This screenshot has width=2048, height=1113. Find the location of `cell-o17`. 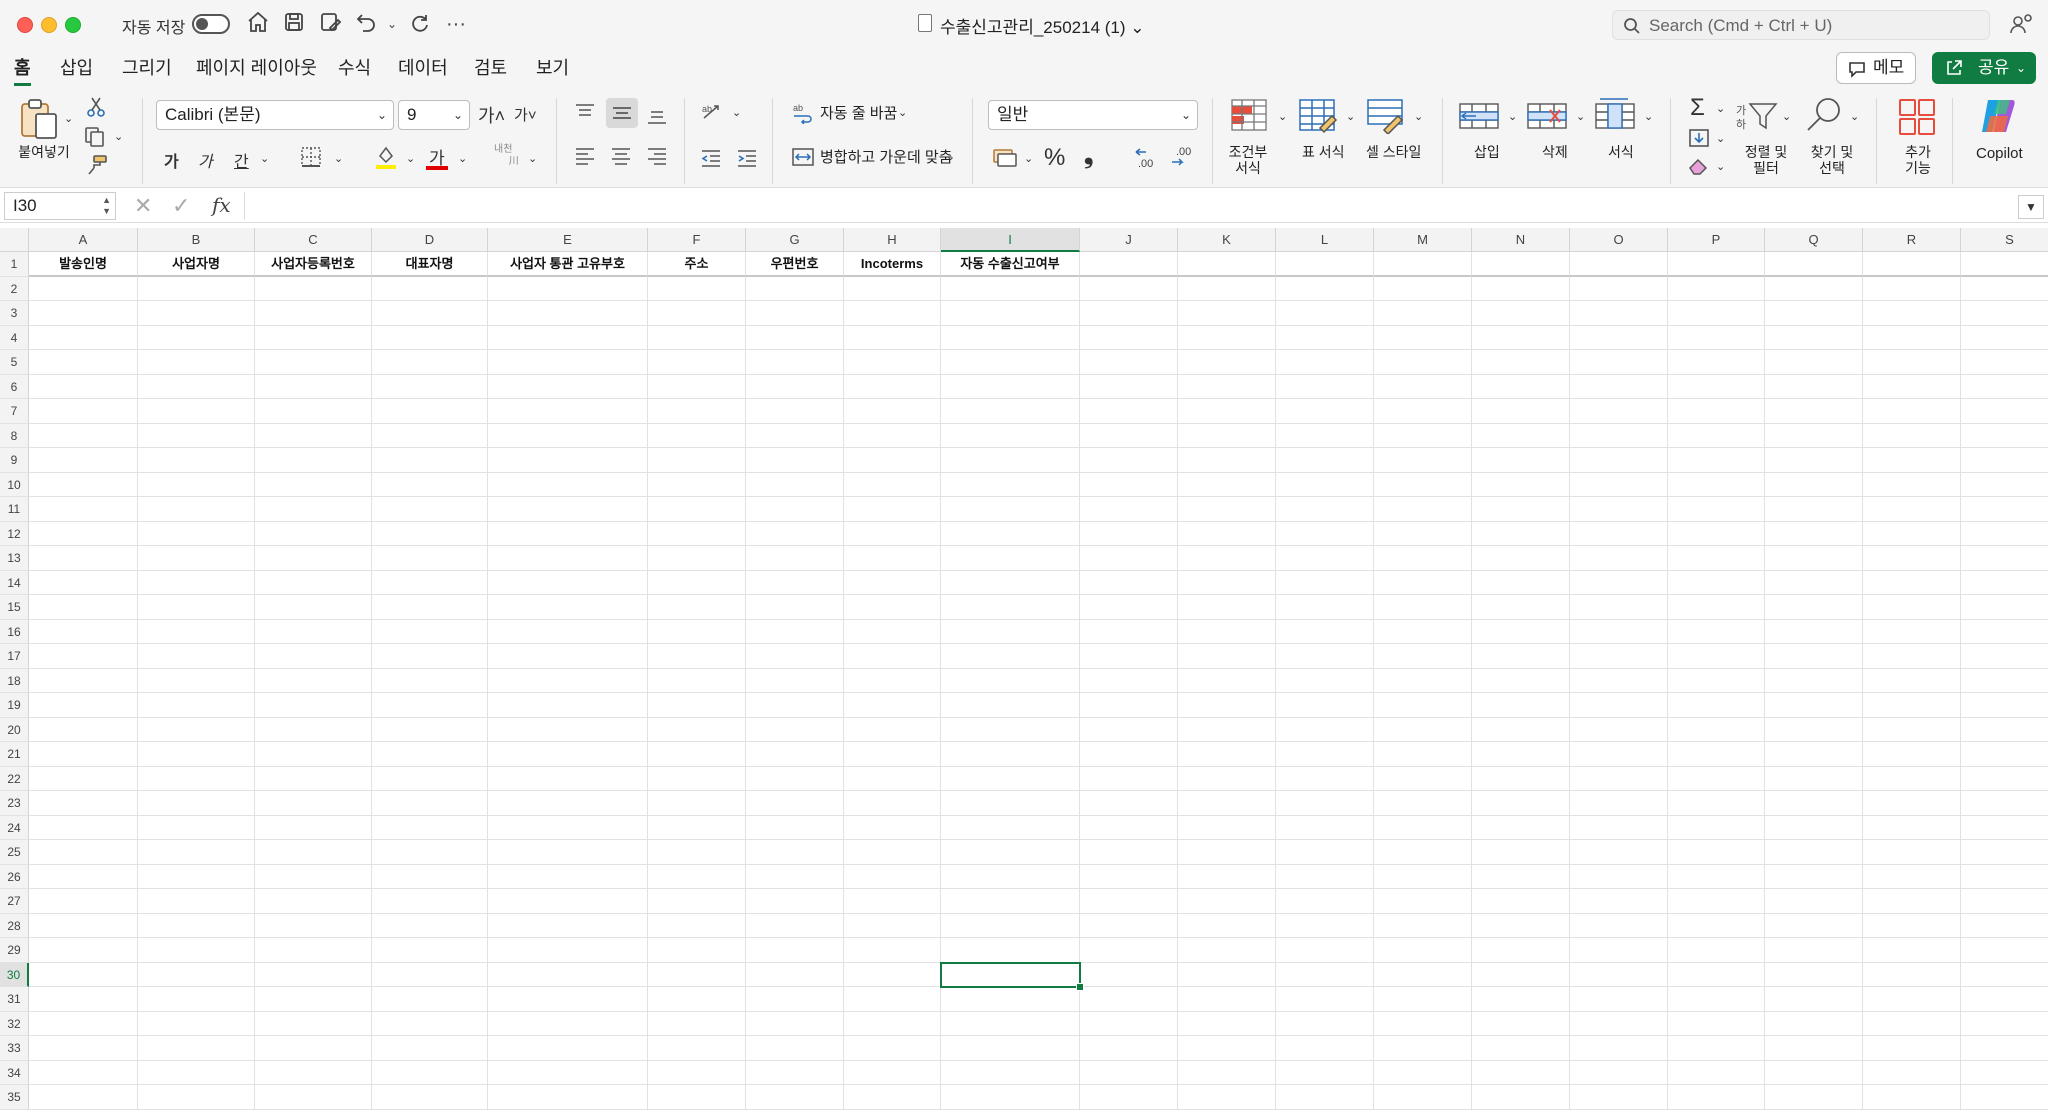

cell-o17 is located at coordinates (1619, 656).